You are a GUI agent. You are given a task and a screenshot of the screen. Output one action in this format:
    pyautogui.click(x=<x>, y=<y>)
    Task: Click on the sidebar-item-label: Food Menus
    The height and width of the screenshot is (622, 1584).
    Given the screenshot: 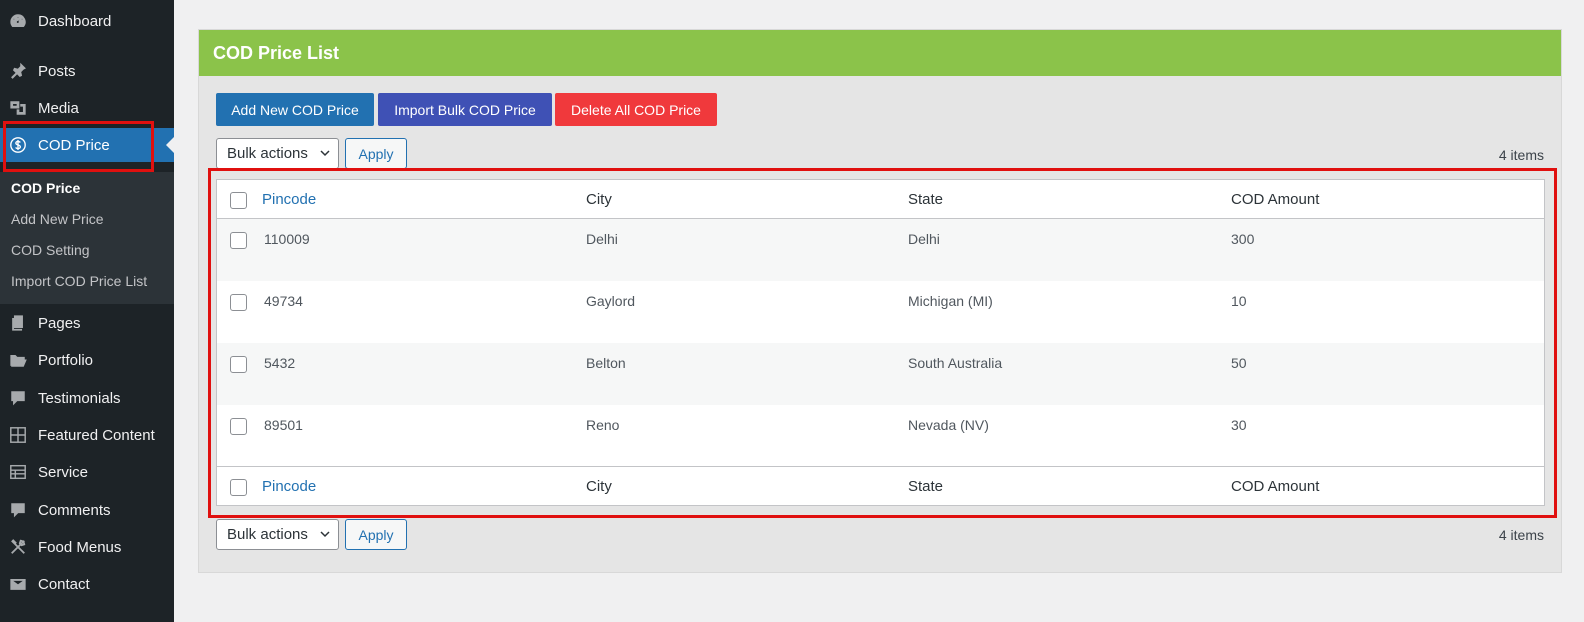 What is the action you would take?
    pyautogui.click(x=80, y=547)
    